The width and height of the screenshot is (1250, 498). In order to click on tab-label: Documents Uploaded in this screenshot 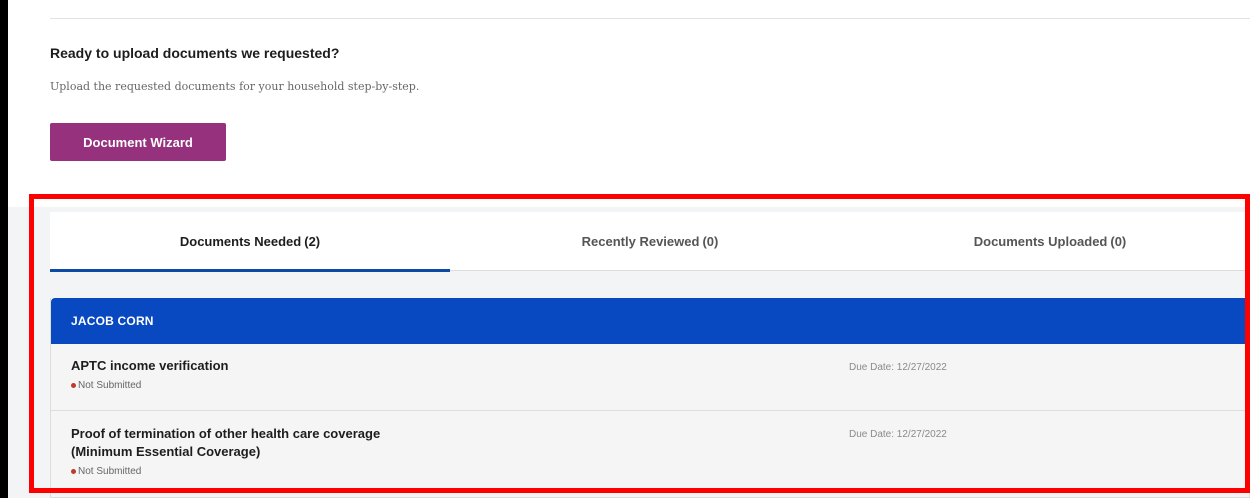, I will do `click(1040, 241)`.